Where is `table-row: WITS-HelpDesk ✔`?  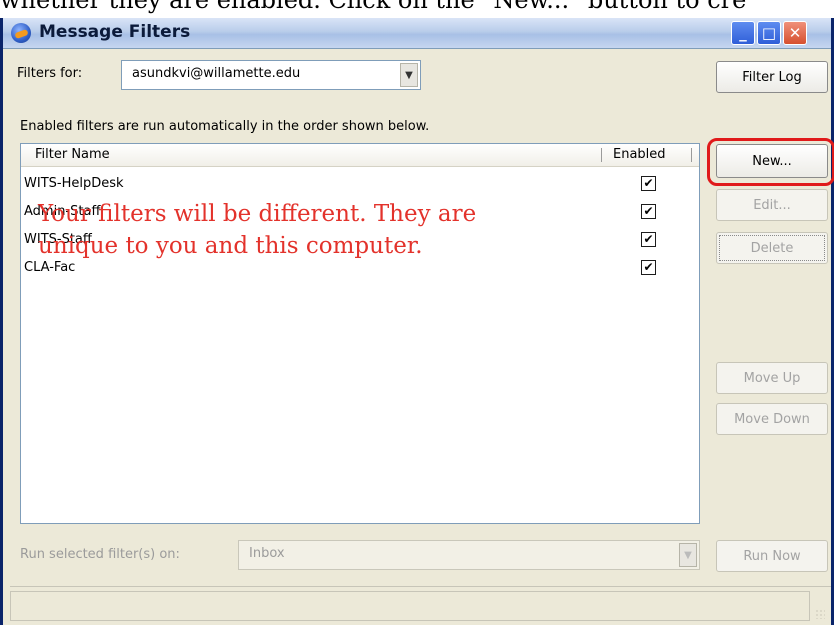
table-row: WITS-HelpDesk ✔ is located at coordinates (360, 184).